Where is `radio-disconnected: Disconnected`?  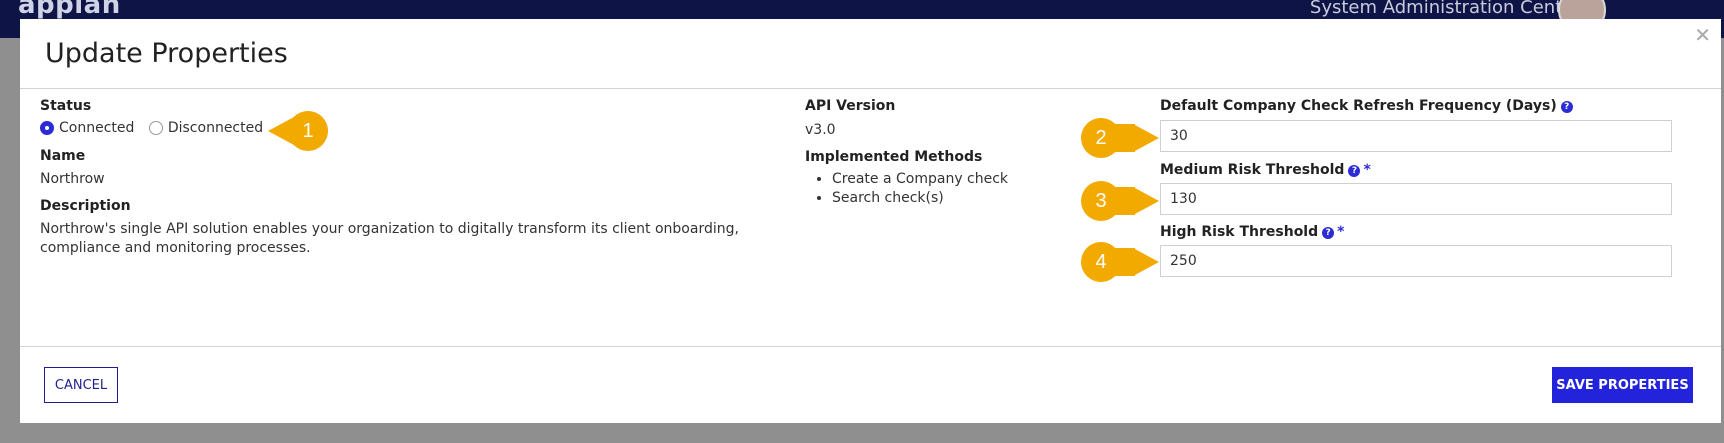 radio-disconnected: Disconnected is located at coordinates (206, 128).